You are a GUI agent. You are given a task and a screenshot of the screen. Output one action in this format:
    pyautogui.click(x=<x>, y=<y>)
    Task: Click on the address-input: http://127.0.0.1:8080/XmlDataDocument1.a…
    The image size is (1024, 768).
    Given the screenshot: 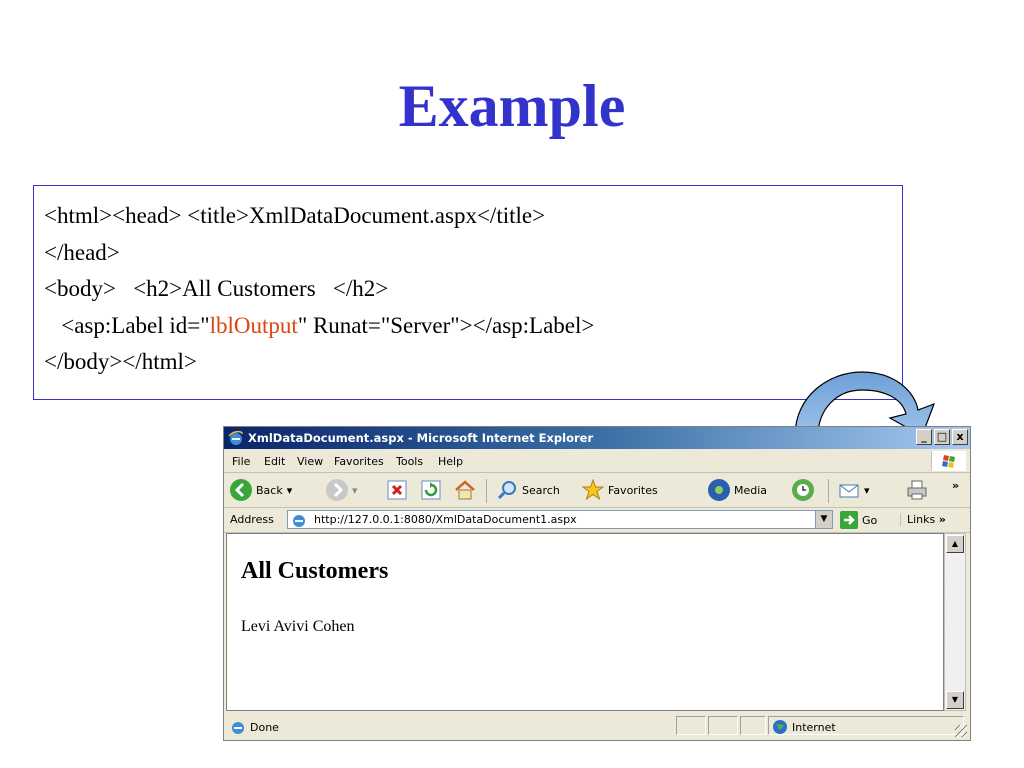 What is the action you would take?
    pyautogui.click(x=560, y=519)
    